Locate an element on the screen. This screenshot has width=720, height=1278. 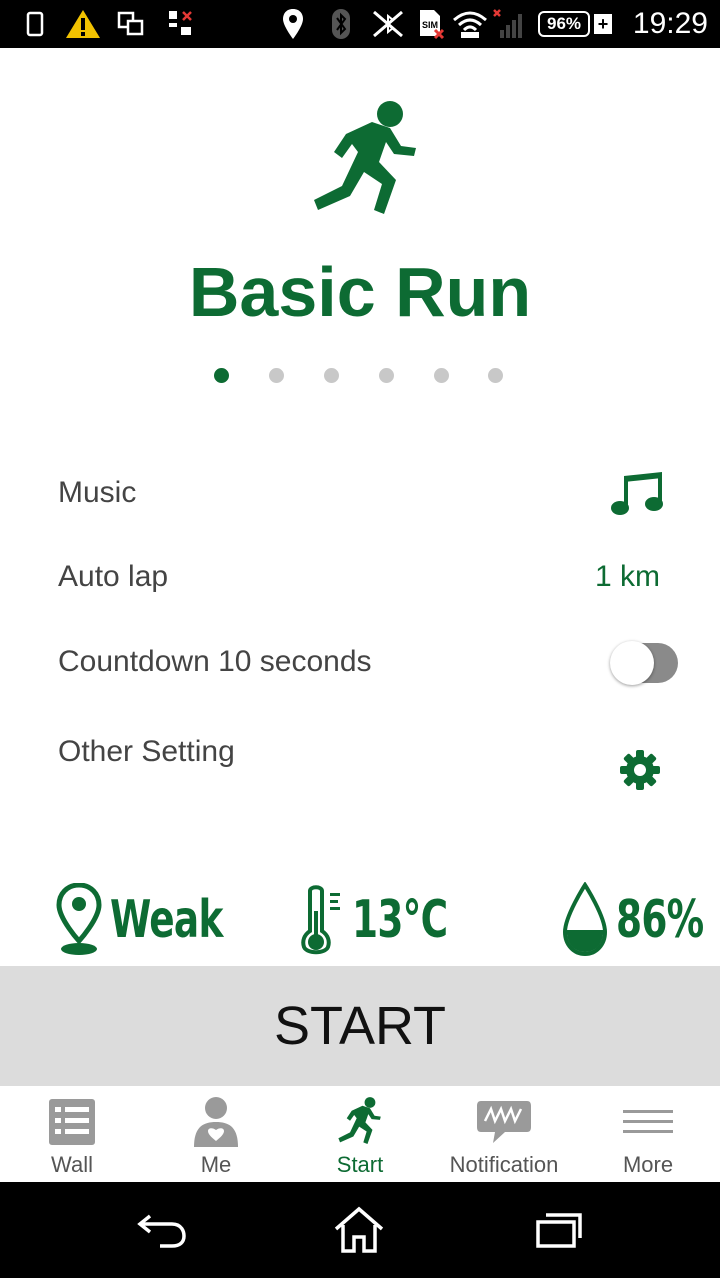
tab-me: Me is located at coordinates (216, 1135).